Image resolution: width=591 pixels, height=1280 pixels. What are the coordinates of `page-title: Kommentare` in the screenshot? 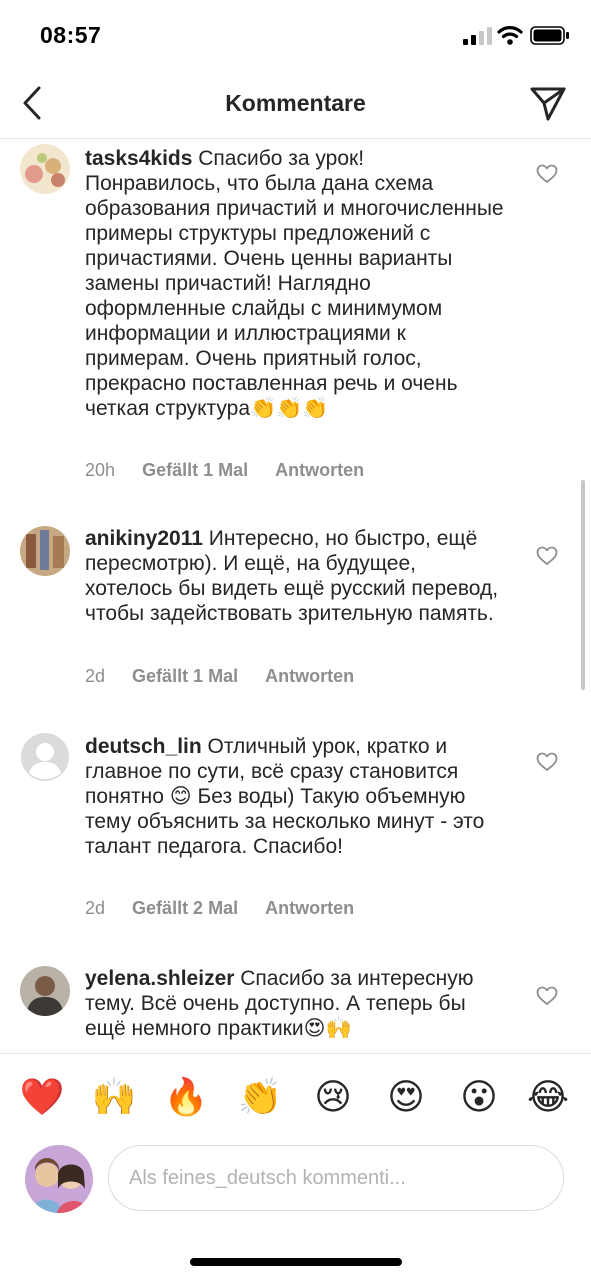 It's located at (295, 103).